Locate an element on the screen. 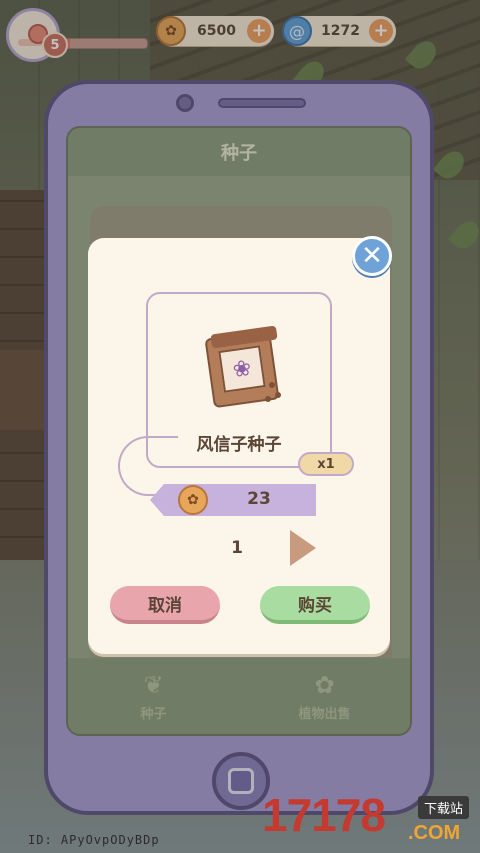 The image size is (480, 853). seed-packet-icon: ❀ is located at coordinates (242, 367).